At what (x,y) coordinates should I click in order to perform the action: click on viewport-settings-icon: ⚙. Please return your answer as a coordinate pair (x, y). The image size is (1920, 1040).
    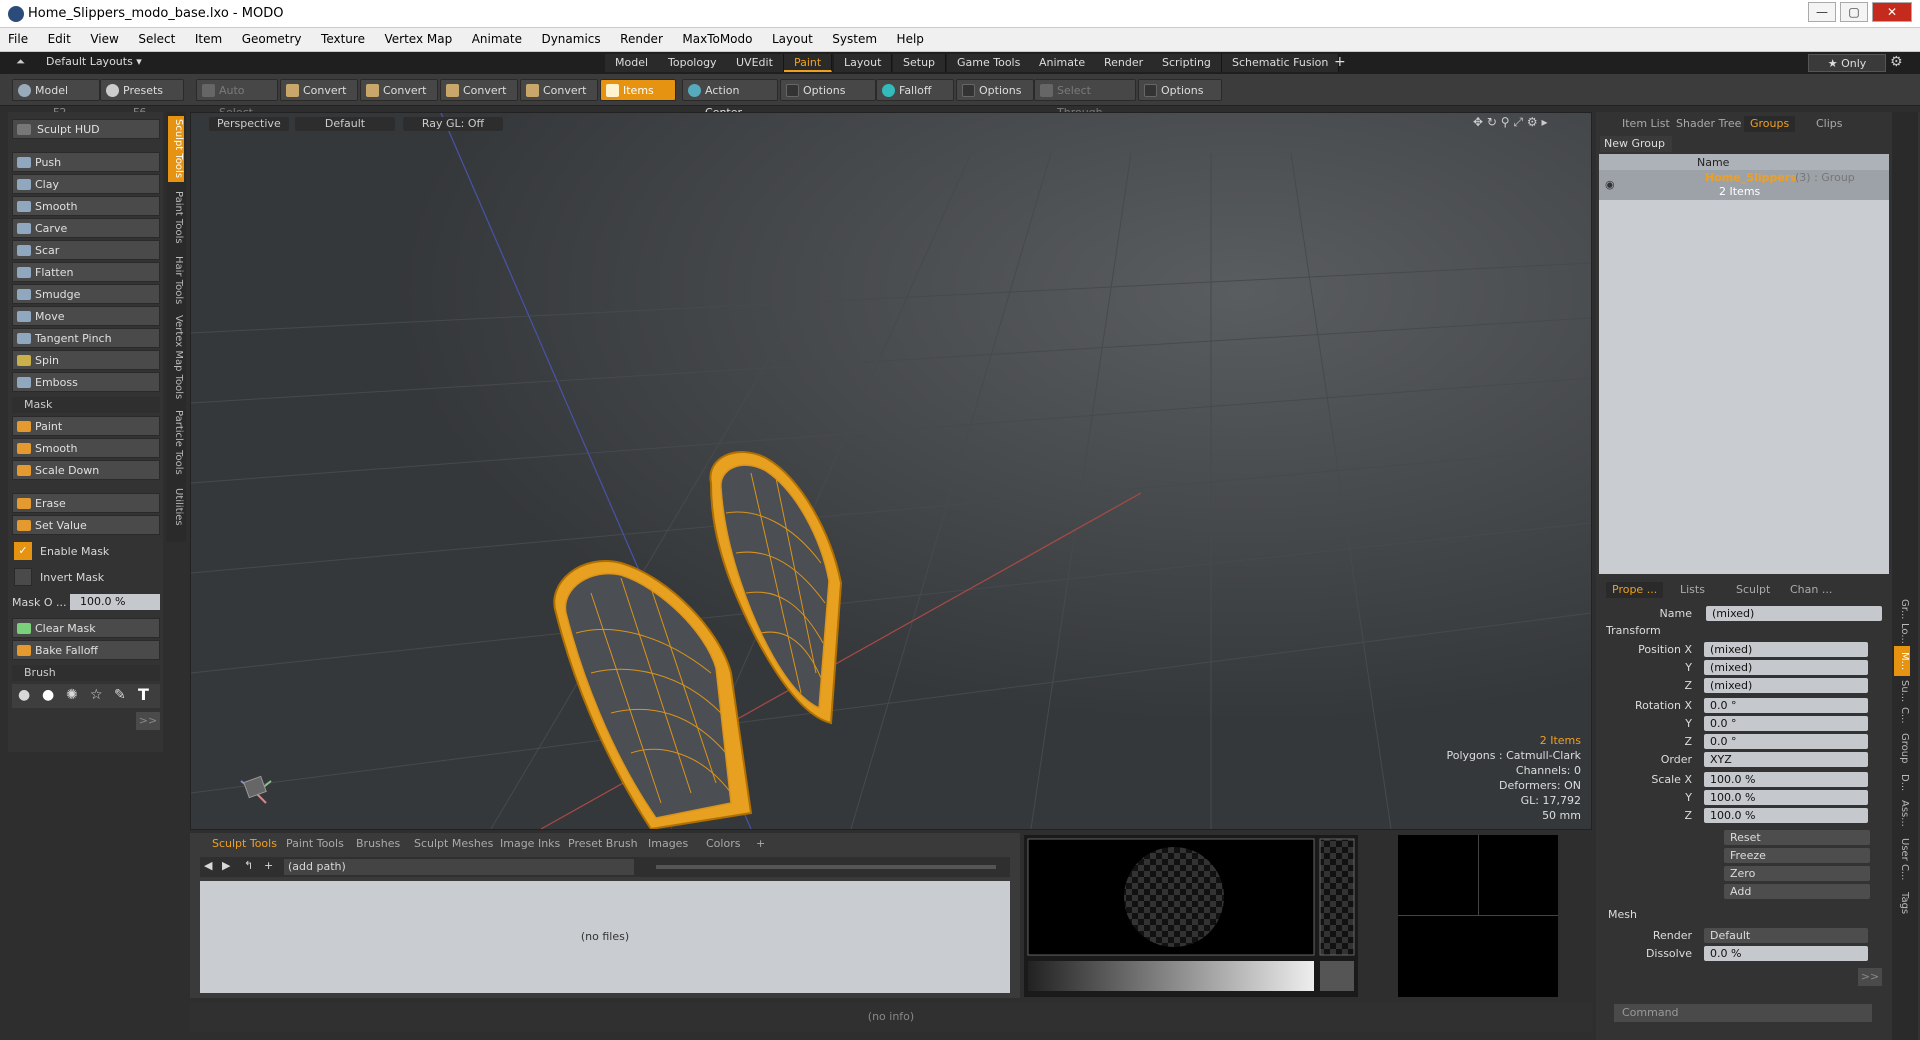
    Looking at the image, I should click on (1532, 122).